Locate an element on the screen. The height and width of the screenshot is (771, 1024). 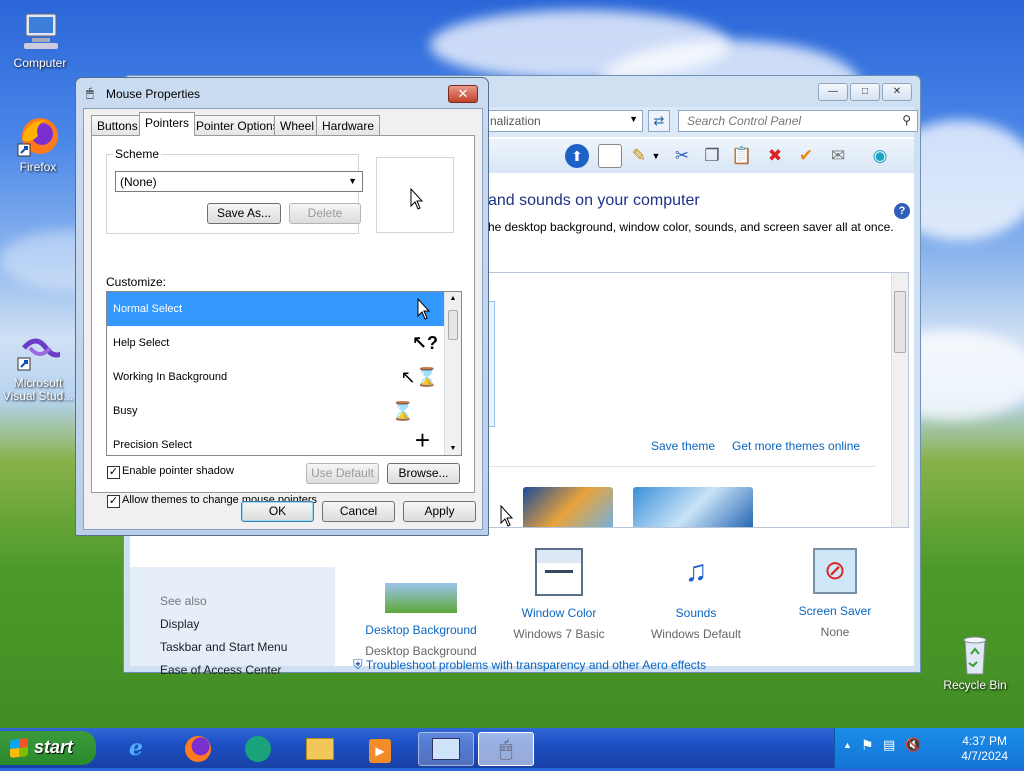
checkmark-icon: ✔ is located at coordinates (806, 156).